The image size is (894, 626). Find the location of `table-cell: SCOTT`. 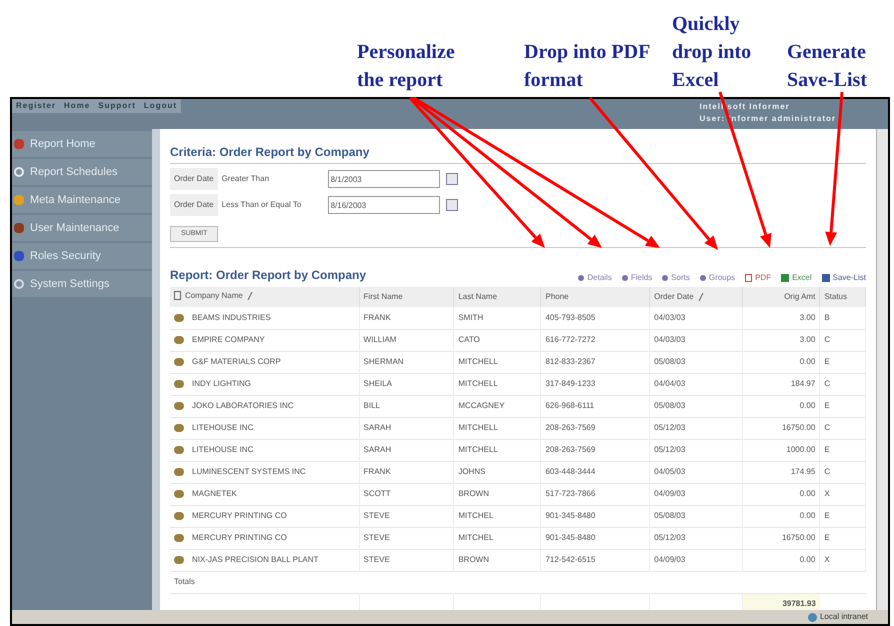

table-cell: SCOTT is located at coordinates (406, 494).